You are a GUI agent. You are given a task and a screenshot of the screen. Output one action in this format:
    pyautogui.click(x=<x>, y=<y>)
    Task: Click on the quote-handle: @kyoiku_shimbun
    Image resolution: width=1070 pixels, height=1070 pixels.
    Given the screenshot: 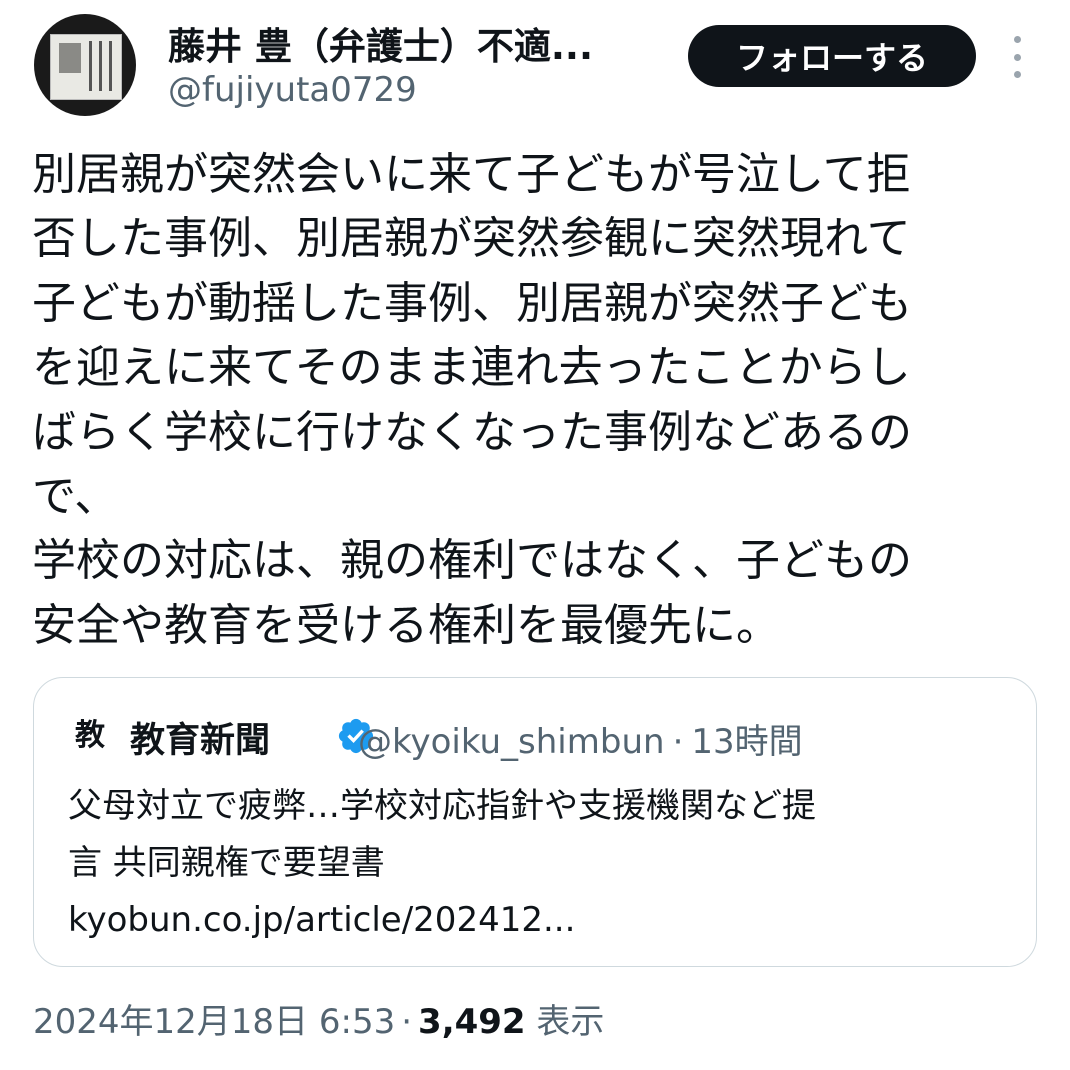 What is the action you would take?
    pyautogui.click(x=511, y=742)
    